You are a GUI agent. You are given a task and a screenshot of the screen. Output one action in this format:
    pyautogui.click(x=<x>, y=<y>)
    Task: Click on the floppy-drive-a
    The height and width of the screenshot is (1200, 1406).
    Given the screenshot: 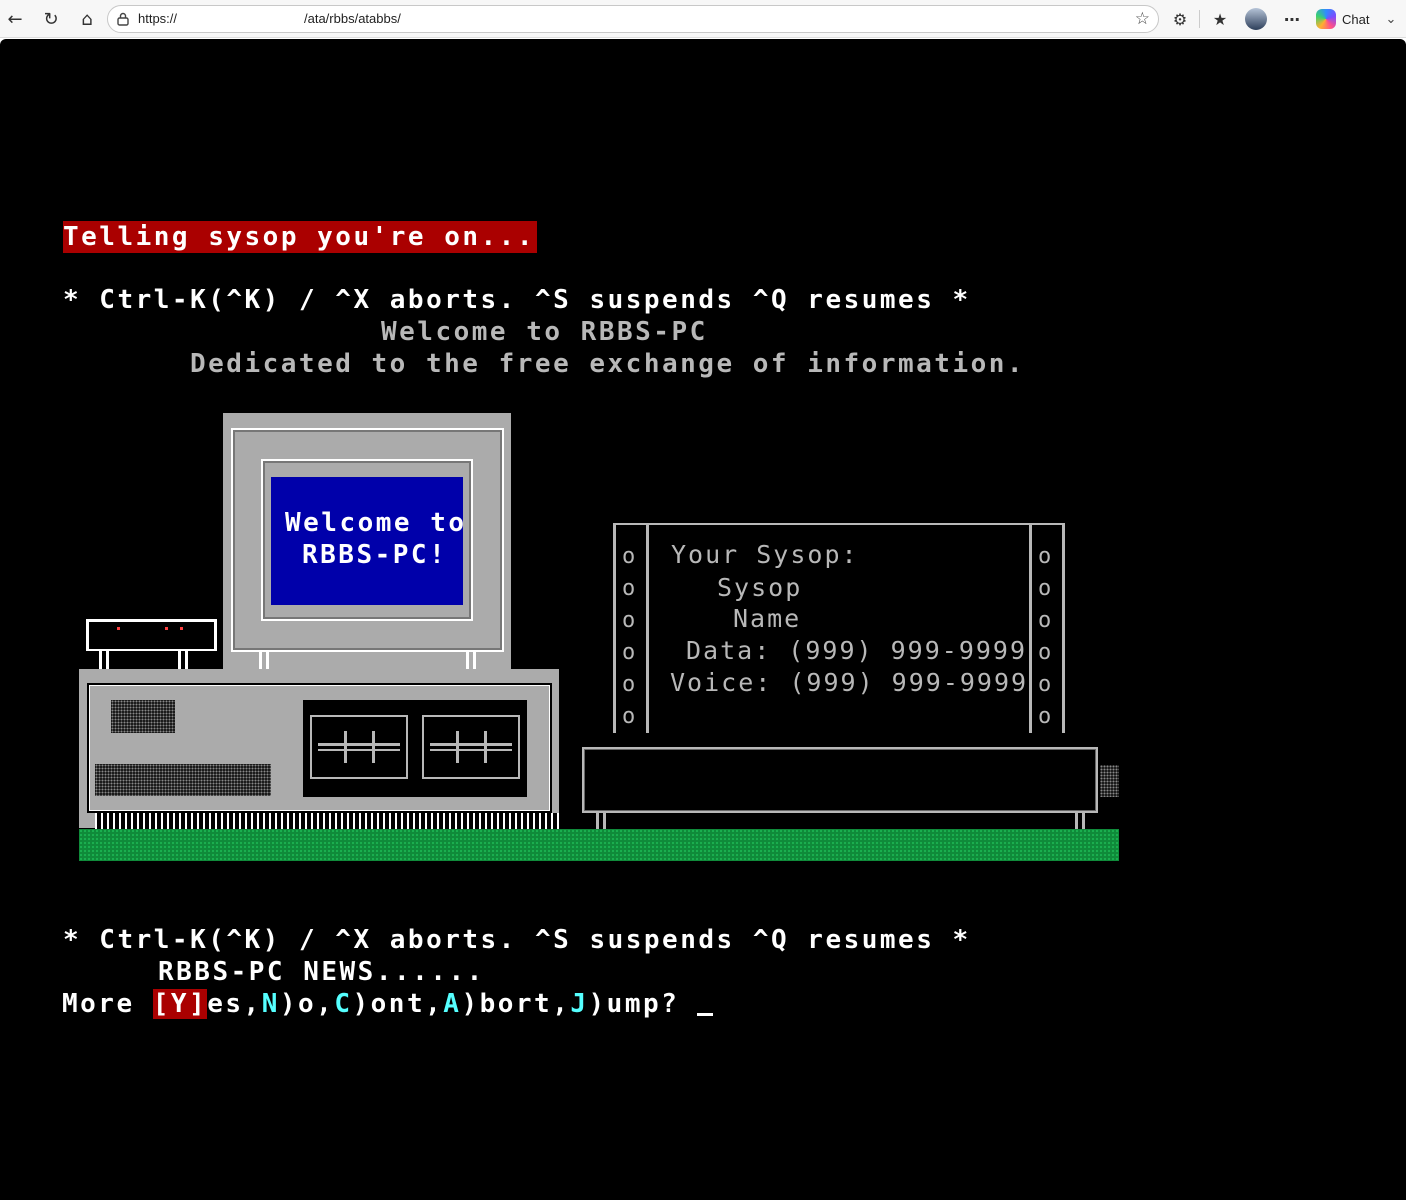 What is the action you would take?
    pyautogui.click(x=359, y=747)
    